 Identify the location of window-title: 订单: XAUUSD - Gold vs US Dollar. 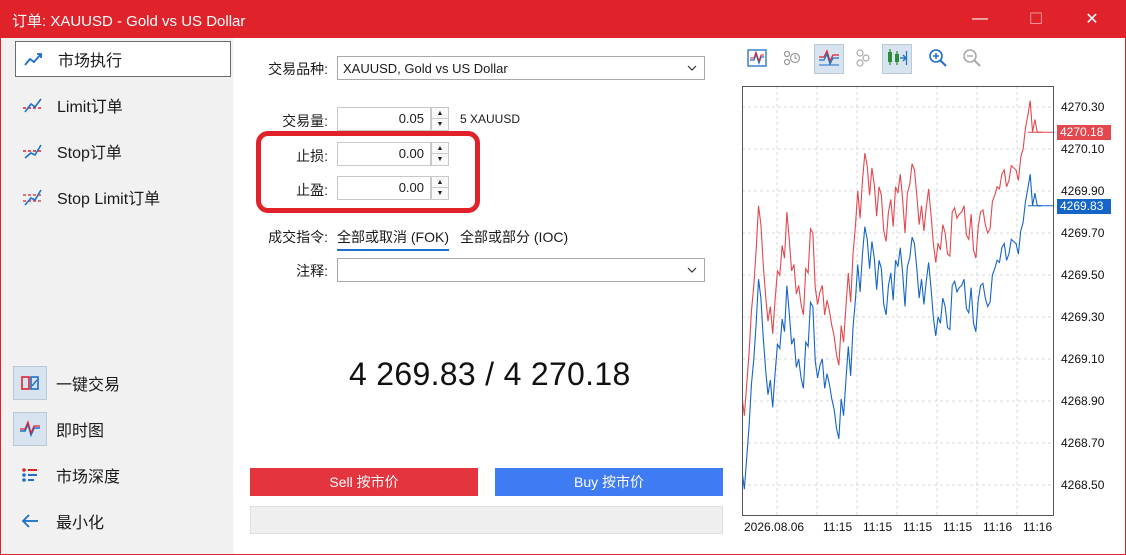
(129, 21).